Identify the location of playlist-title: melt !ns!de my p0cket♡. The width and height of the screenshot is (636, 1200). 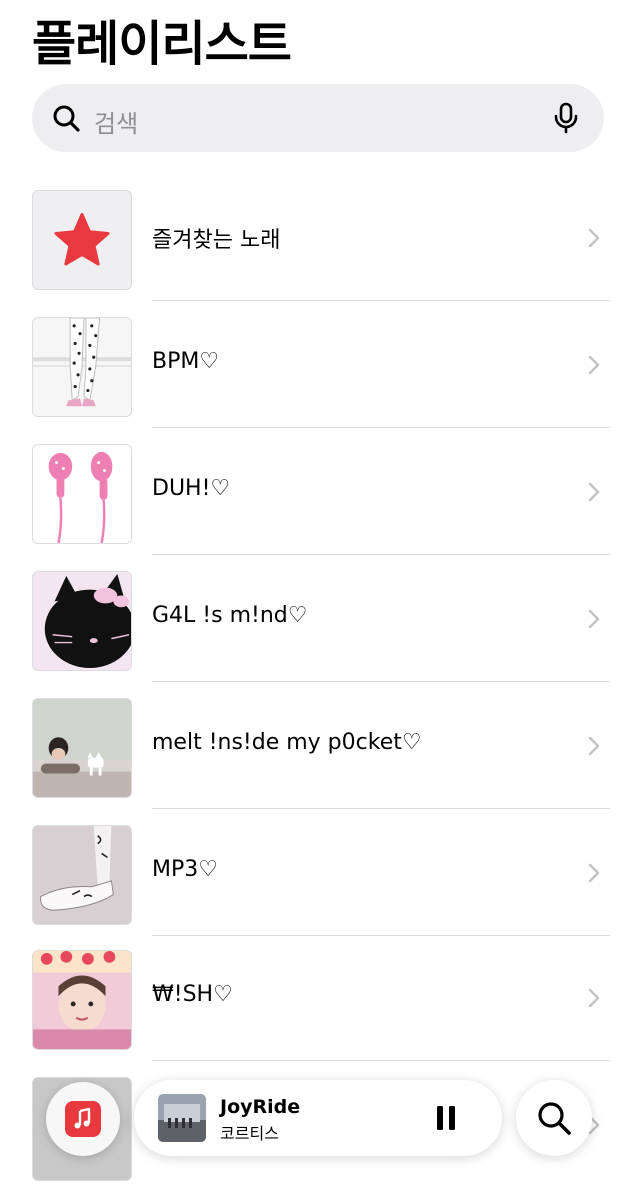
(287, 742).